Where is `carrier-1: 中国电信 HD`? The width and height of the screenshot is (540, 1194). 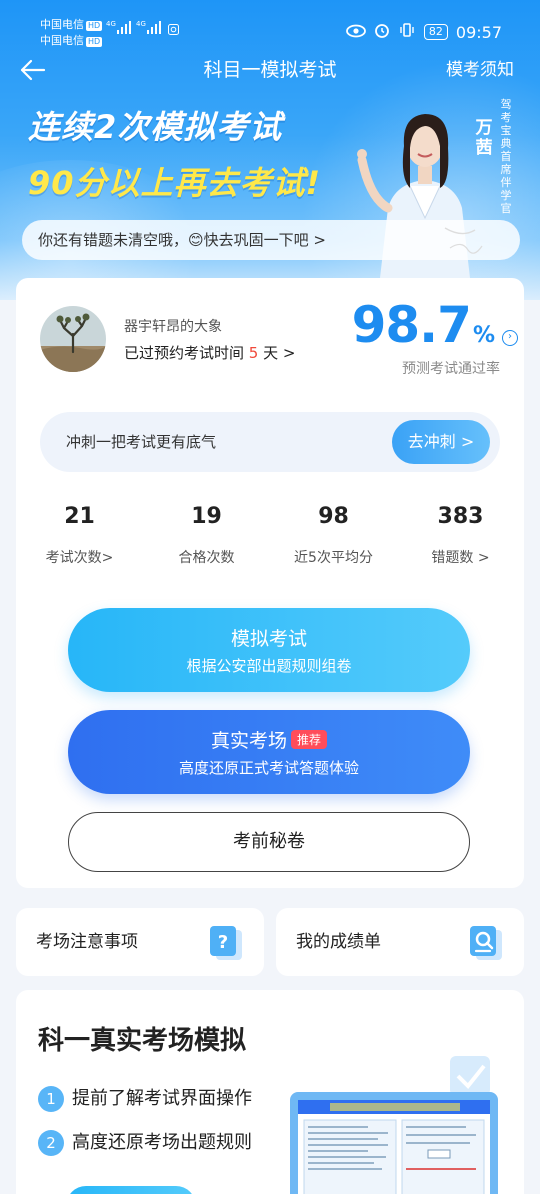
carrier-1: 中国电信 HD is located at coordinates (71, 24).